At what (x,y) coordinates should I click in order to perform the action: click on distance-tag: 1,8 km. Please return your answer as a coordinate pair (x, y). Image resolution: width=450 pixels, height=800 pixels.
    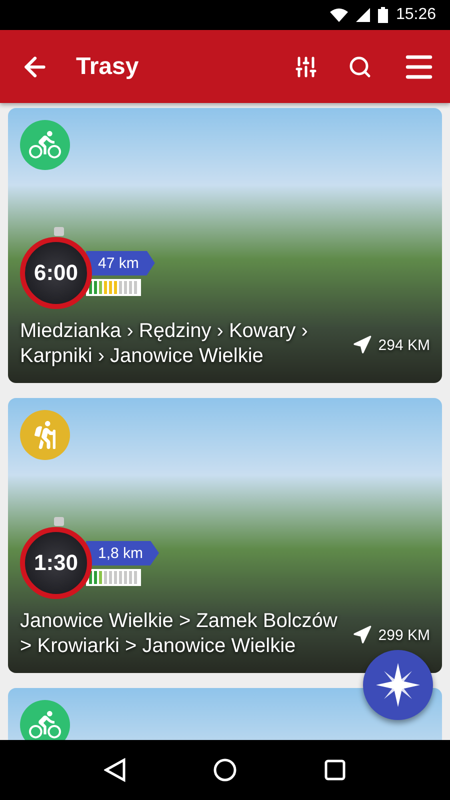
    Looking at the image, I should click on (123, 553).